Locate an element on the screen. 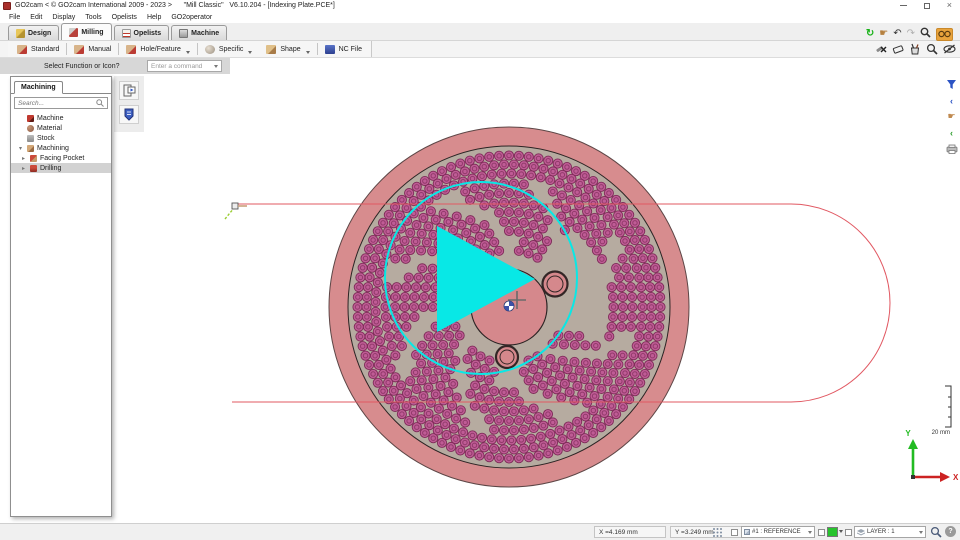 This screenshot has width=960, height=540. zoom-search-icon is located at coordinates (925, 34).